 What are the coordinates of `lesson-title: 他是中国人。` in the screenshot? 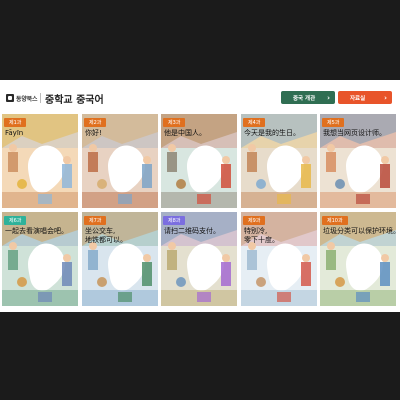 It's located at (185, 133).